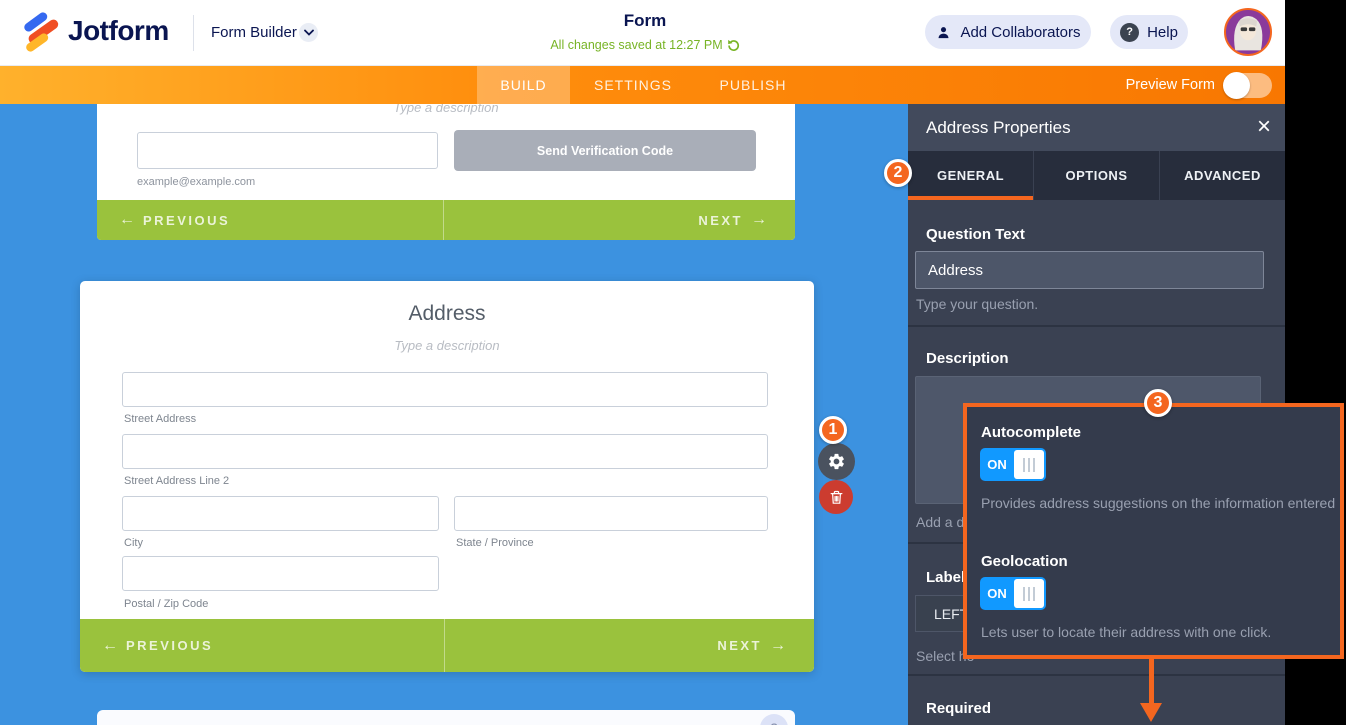 The image size is (1346, 725). I want to click on preview-form-toggle, so click(1247, 85).